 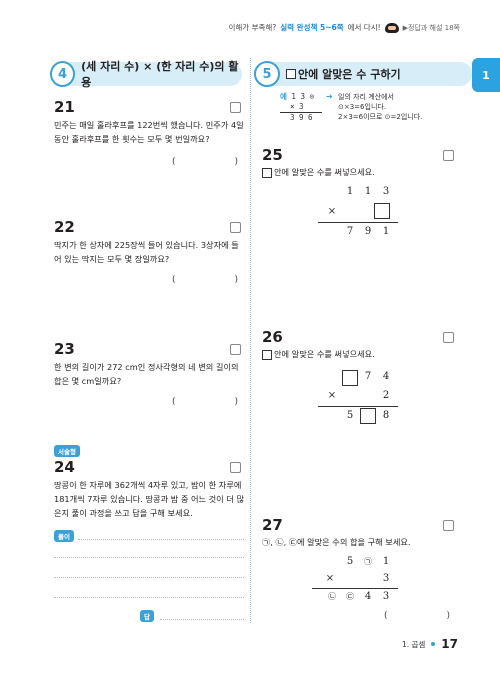 I want to click on answer-blank-21: (), so click(x=205, y=162).